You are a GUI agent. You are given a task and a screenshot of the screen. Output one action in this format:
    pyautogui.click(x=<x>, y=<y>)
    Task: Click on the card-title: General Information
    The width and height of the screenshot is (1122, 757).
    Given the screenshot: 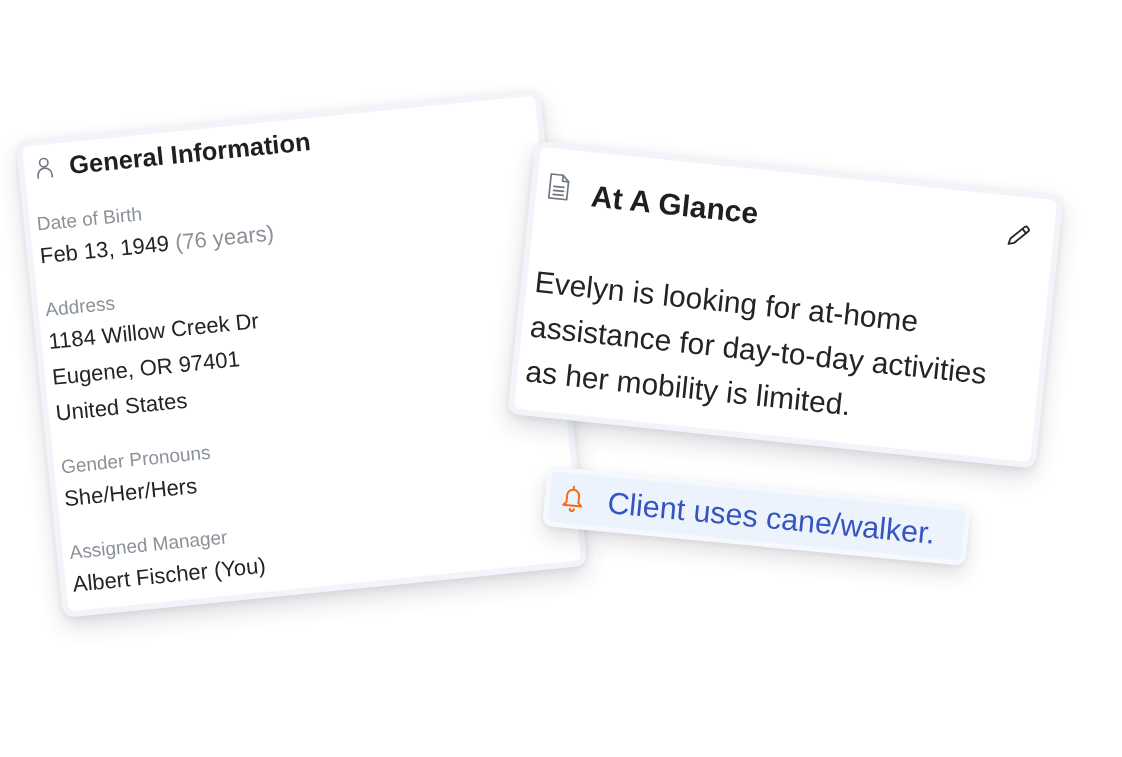 What is the action you would take?
    pyautogui.click(x=189, y=153)
    